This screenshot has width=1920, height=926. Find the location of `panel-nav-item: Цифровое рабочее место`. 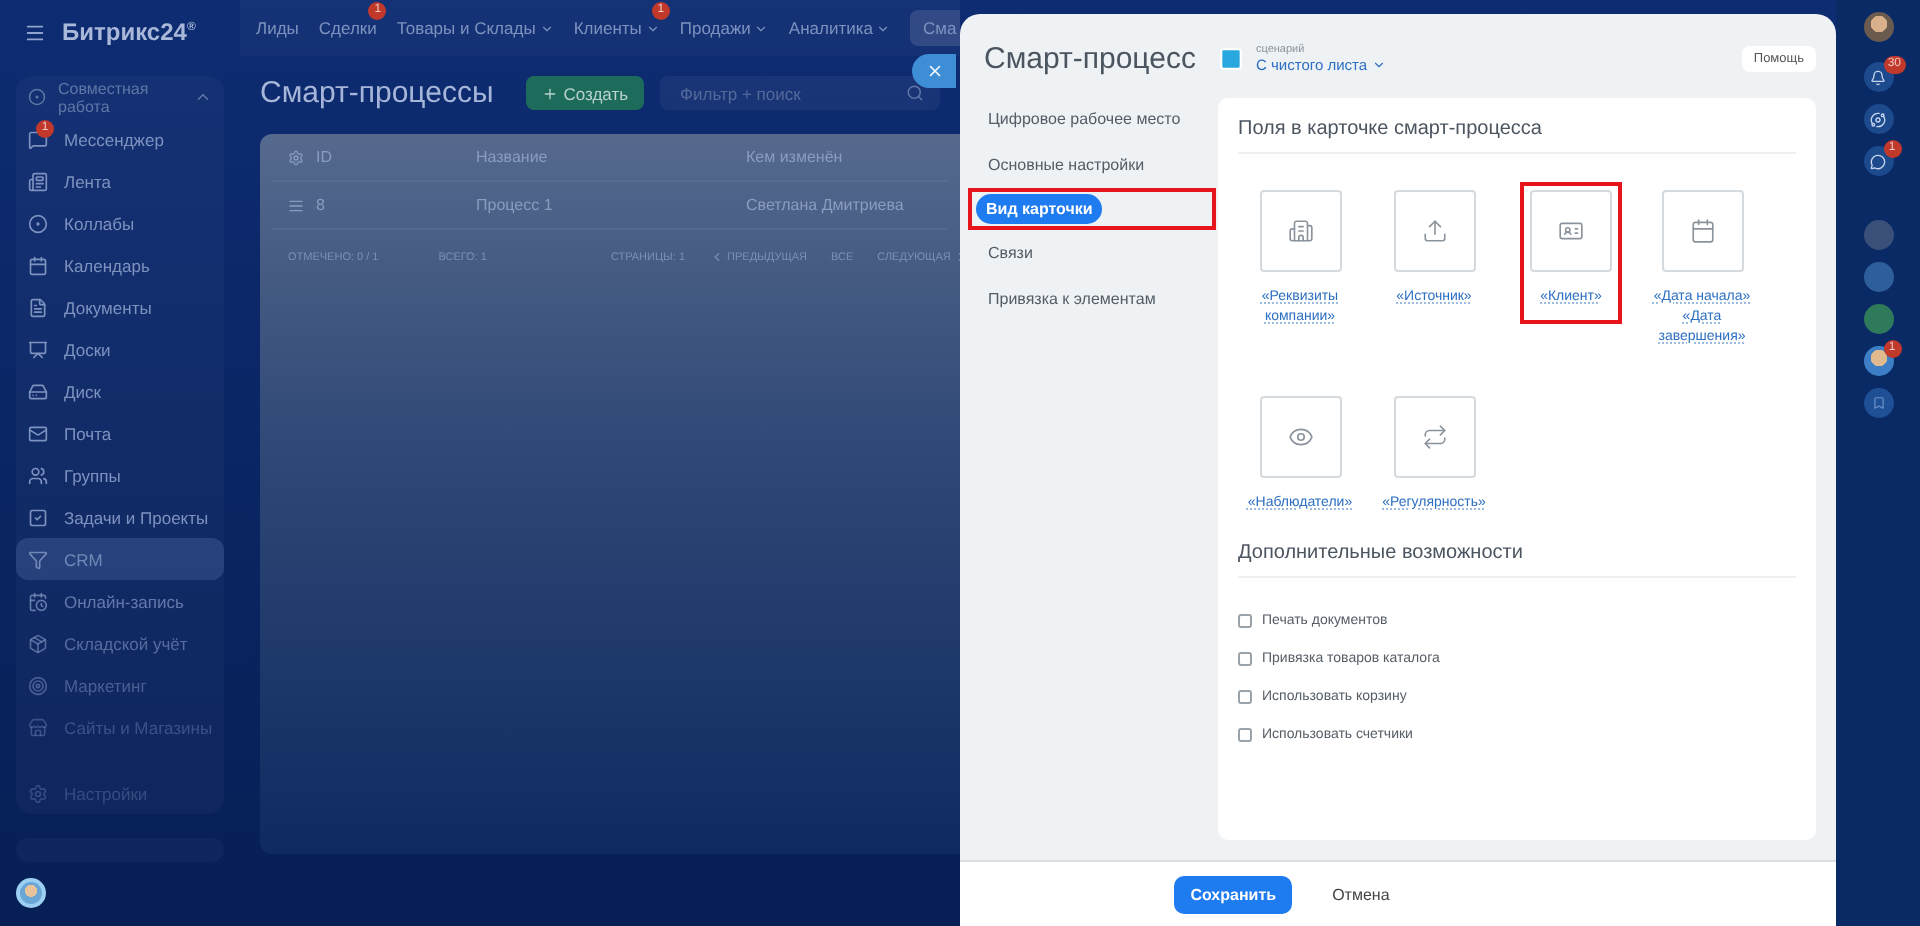

panel-nav-item: Цифровое рабочее место is located at coordinates (1084, 119).